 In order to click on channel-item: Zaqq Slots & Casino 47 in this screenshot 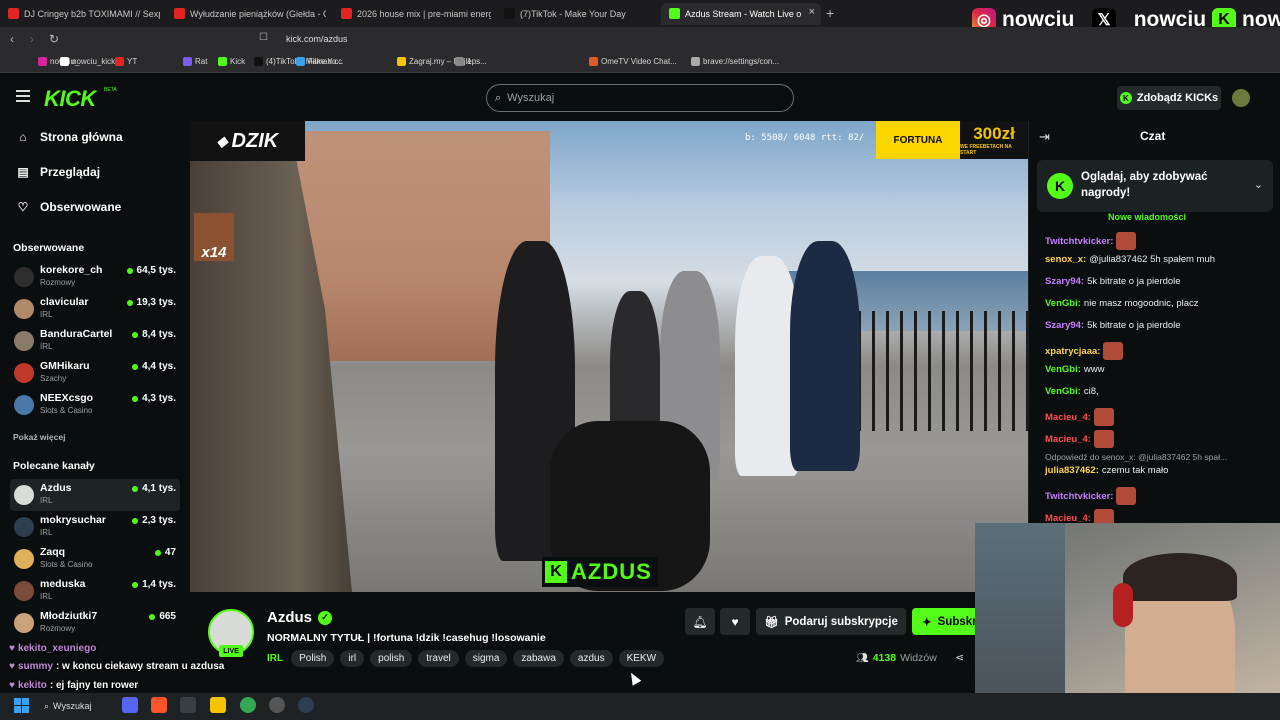, I will do `click(95, 559)`.